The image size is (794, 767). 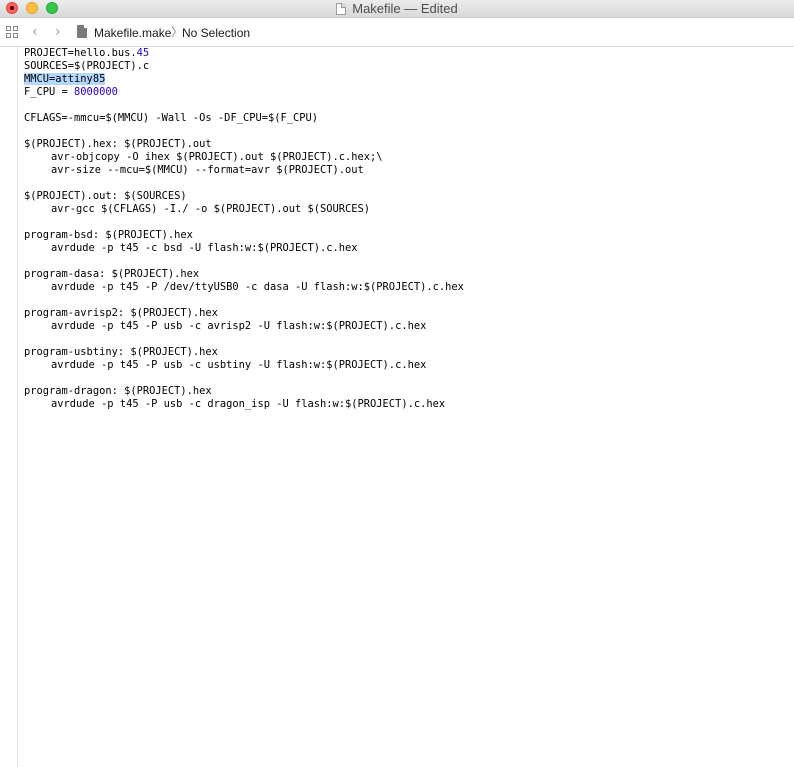 I want to click on code-line: program-bsd: $(PROJECT).hex, so click(x=108, y=235).